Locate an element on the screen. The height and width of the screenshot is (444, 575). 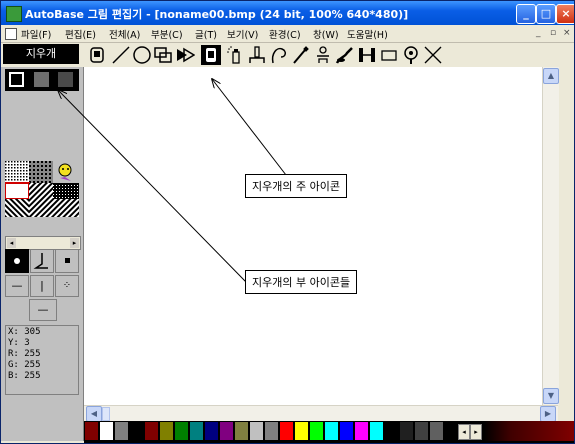
mdi-restore-button: ▫ is located at coordinates (553, 33).